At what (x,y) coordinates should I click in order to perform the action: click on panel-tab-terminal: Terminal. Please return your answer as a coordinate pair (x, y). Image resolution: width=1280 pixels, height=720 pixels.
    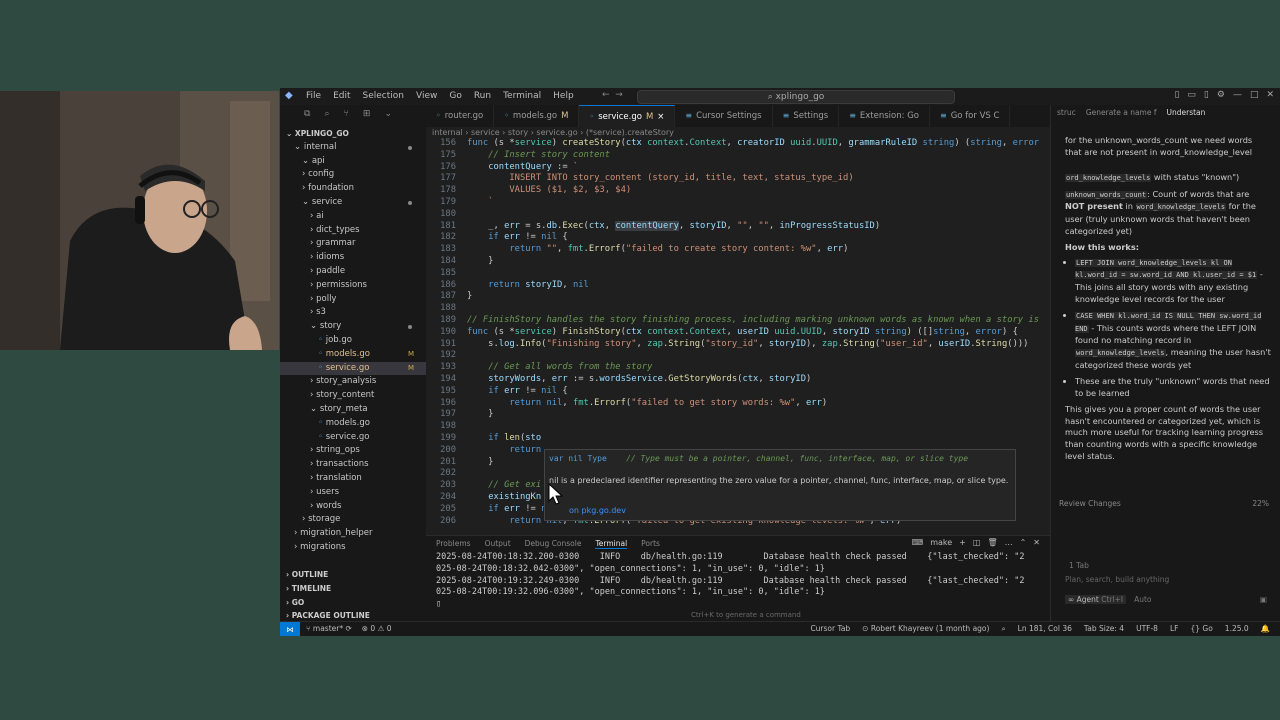
    Looking at the image, I should click on (611, 544).